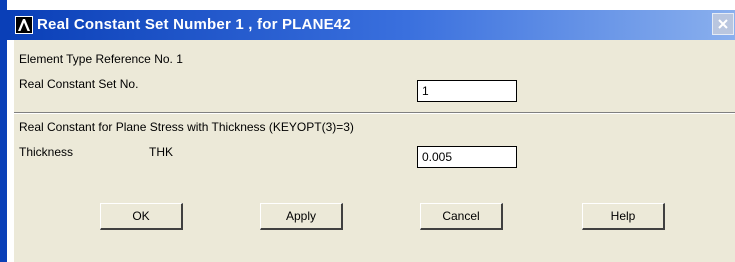  I want to click on real-constant-set-label: Real Constant Set No., so click(79, 84).